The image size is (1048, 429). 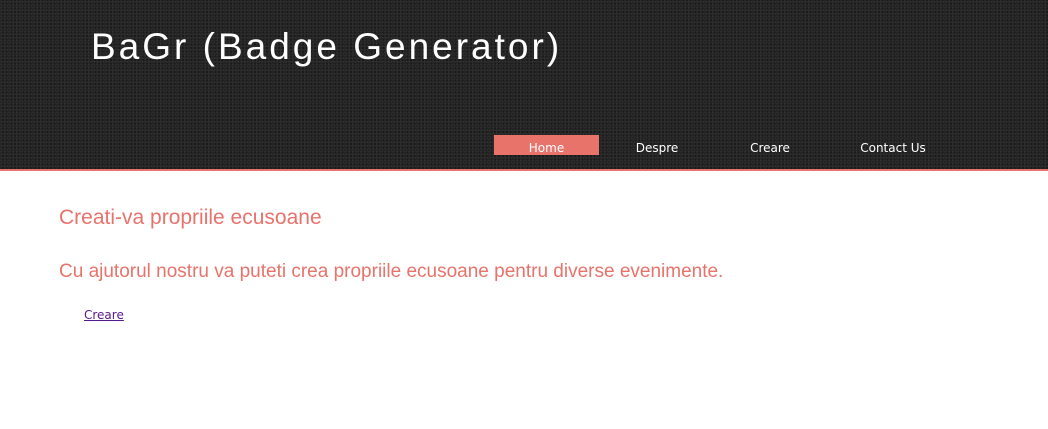 I want to click on creare-link: Creare, so click(x=104, y=315).